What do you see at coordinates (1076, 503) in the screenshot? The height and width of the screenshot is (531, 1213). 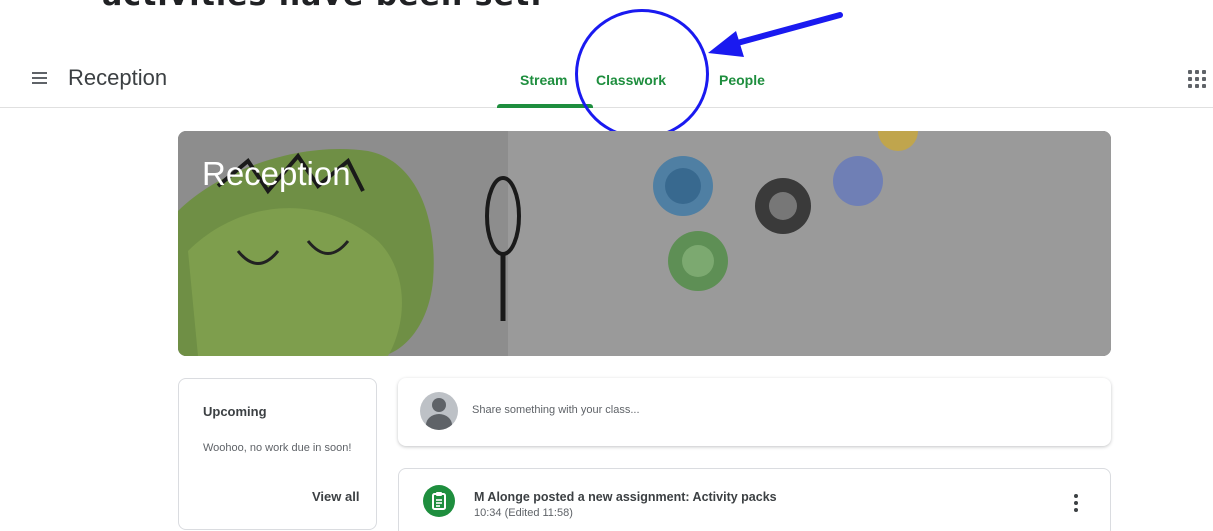 I see `more-options-icon` at bounding box center [1076, 503].